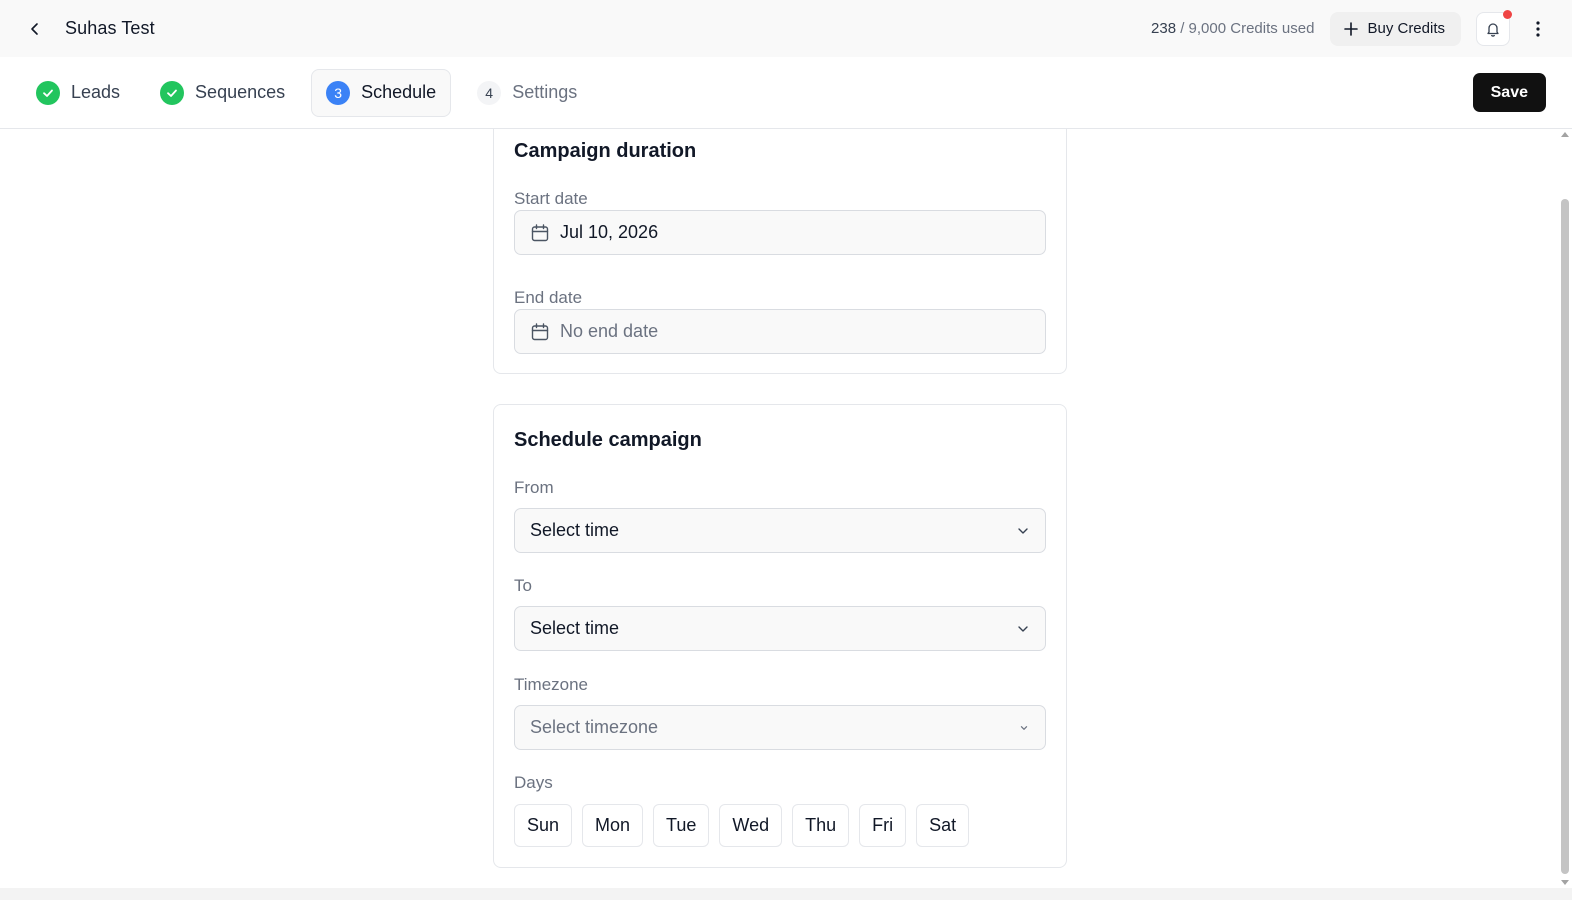 The width and height of the screenshot is (1572, 900). I want to click on step-settings: 4 Settings, so click(527, 93).